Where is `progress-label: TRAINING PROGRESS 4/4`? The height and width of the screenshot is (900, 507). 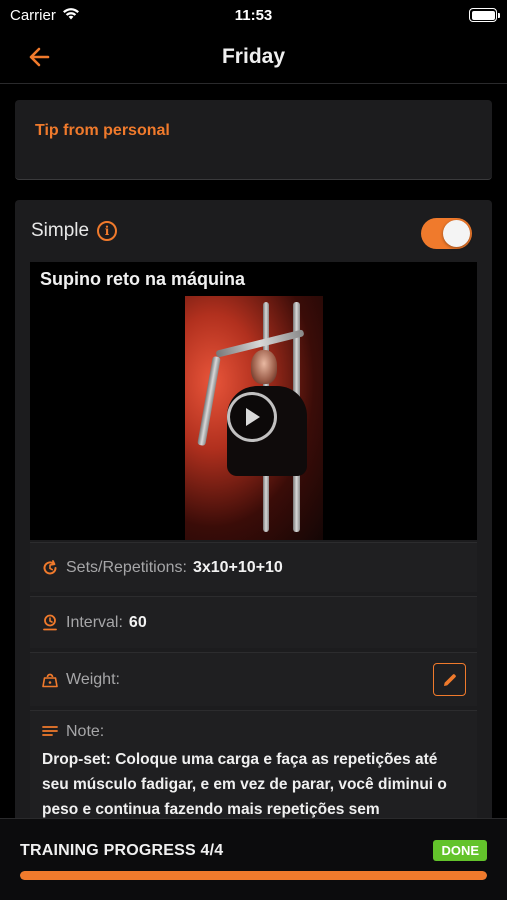
progress-label: TRAINING PROGRESS 4/4 is located at coordinates (122, 850).